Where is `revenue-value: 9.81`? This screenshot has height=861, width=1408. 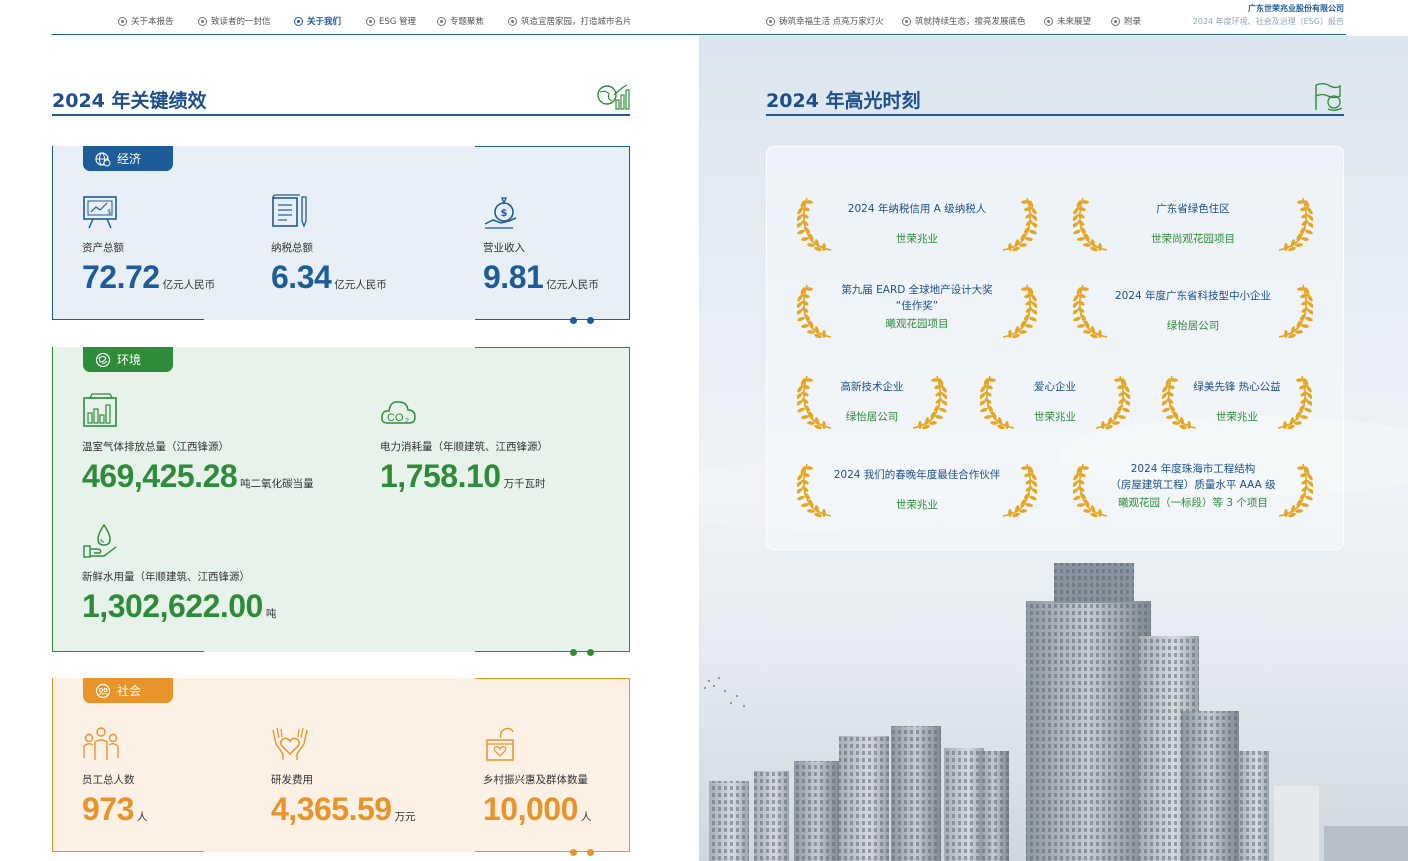 revenue-value: 9.81 is located at coordinates (513, 277).